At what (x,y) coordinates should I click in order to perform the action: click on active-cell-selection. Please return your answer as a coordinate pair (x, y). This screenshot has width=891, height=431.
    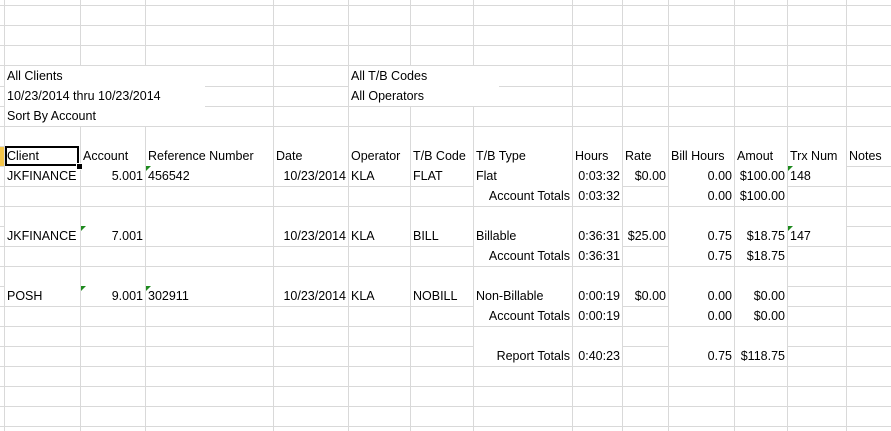
    Looking at the image, I should click on (42, 156).